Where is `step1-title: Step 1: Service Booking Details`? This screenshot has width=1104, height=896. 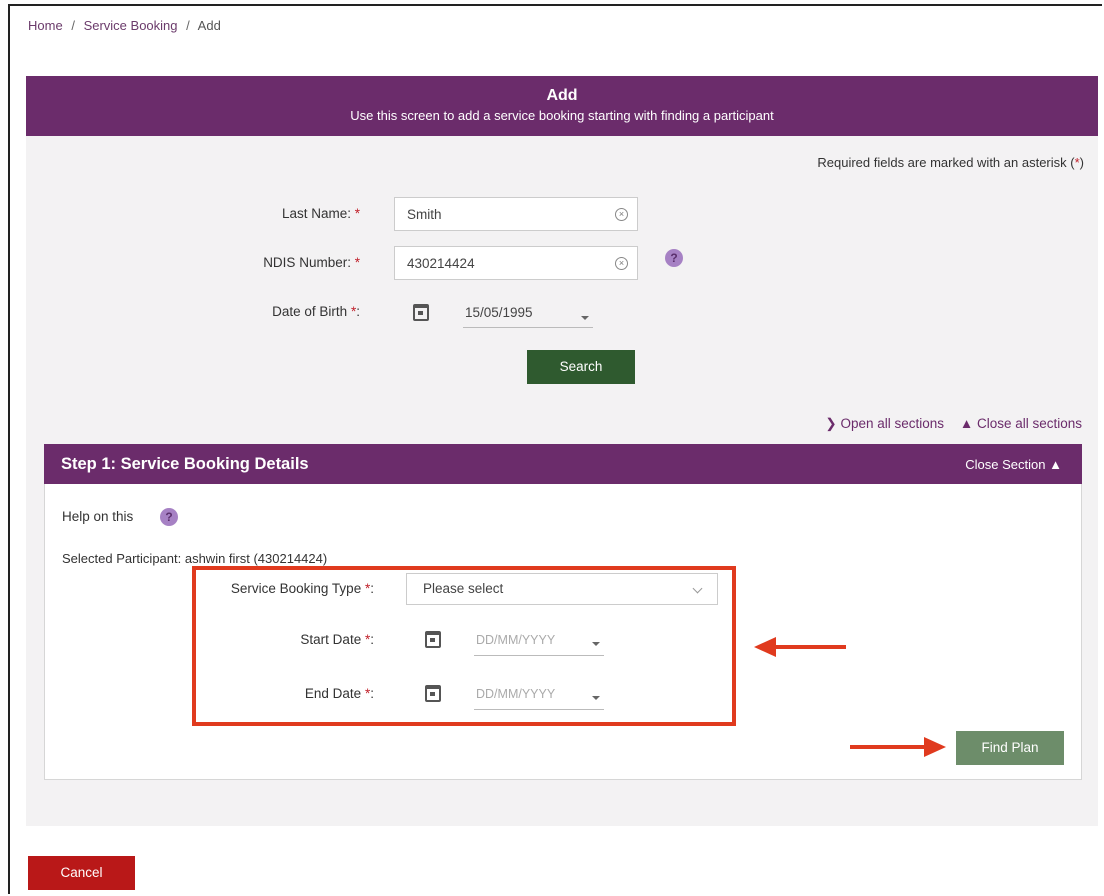
step1-title: Step 1: Service Booking Details is located at coordinates (185, 464).